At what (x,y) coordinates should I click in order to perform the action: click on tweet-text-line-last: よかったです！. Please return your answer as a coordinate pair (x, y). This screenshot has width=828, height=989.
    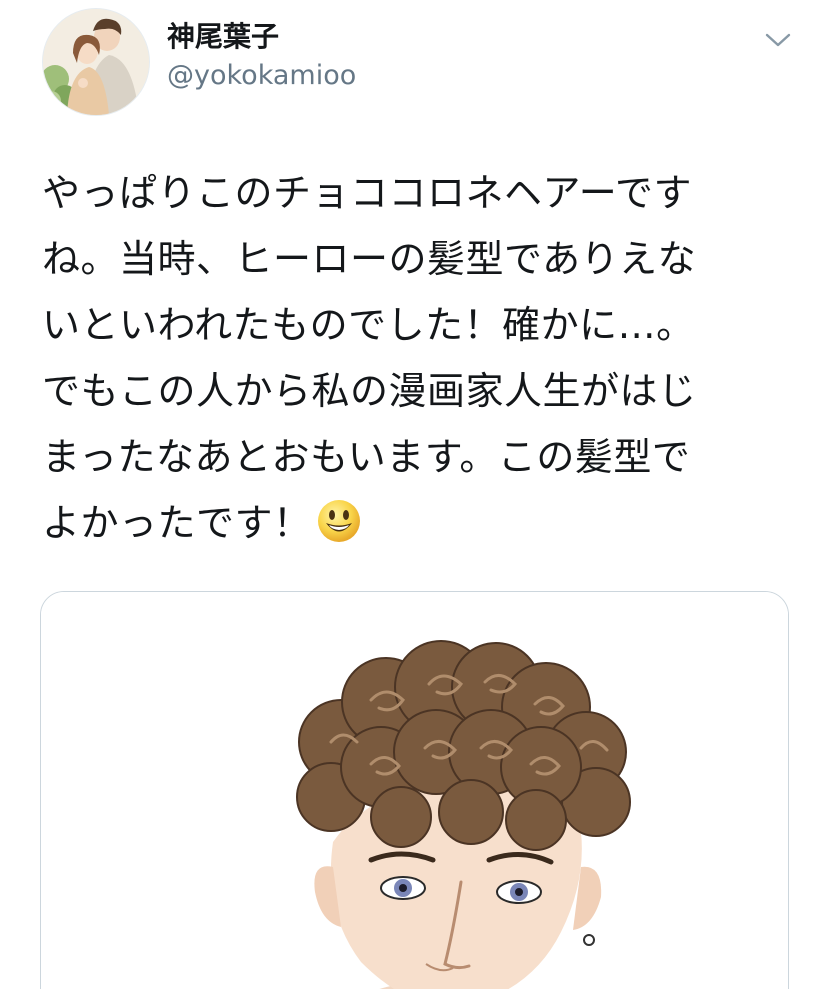
    Looking at the image, I should click on (414, 523).